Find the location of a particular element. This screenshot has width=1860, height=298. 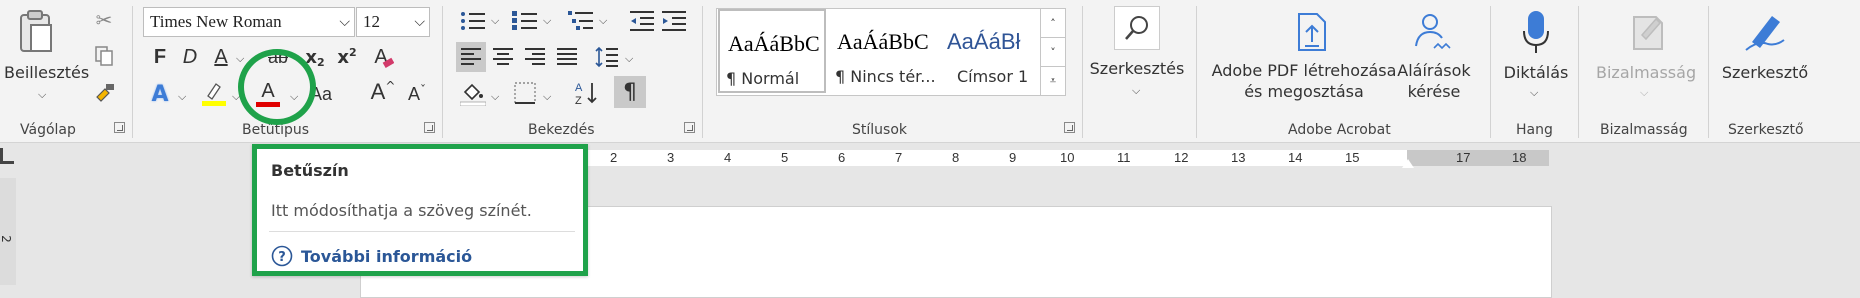

bullets-button is located at coordinates (473, 21).